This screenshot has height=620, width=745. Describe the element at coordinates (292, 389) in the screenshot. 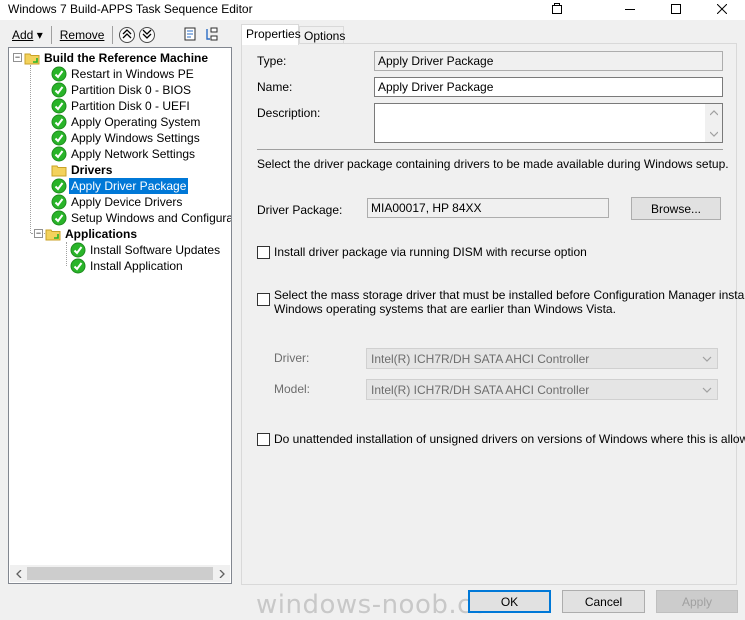

I see `model-label: Model:` at that location.